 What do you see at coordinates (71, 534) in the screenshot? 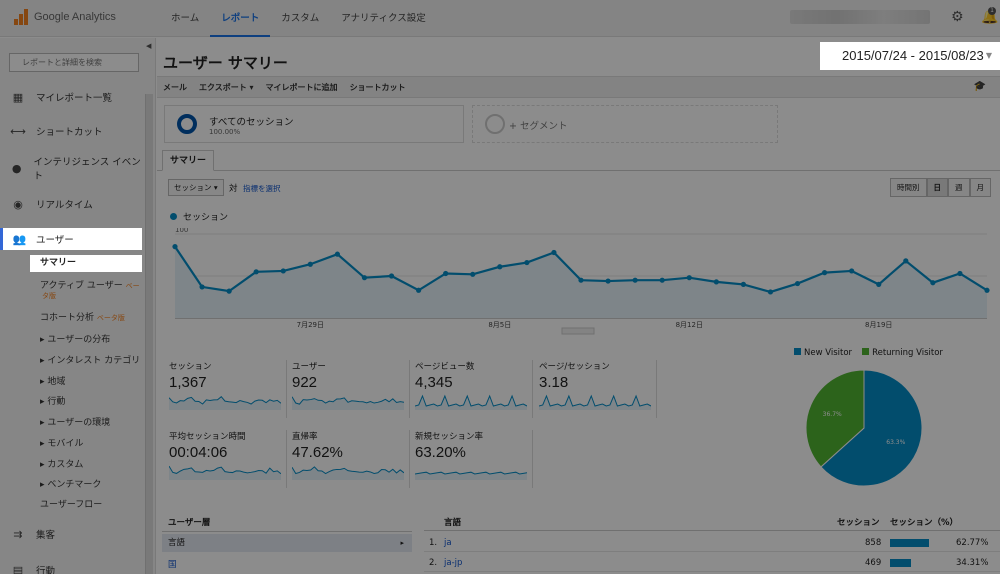
I see `sidebar-item-acquisition: ⇉ 集客` at bounding box center [71, 534].